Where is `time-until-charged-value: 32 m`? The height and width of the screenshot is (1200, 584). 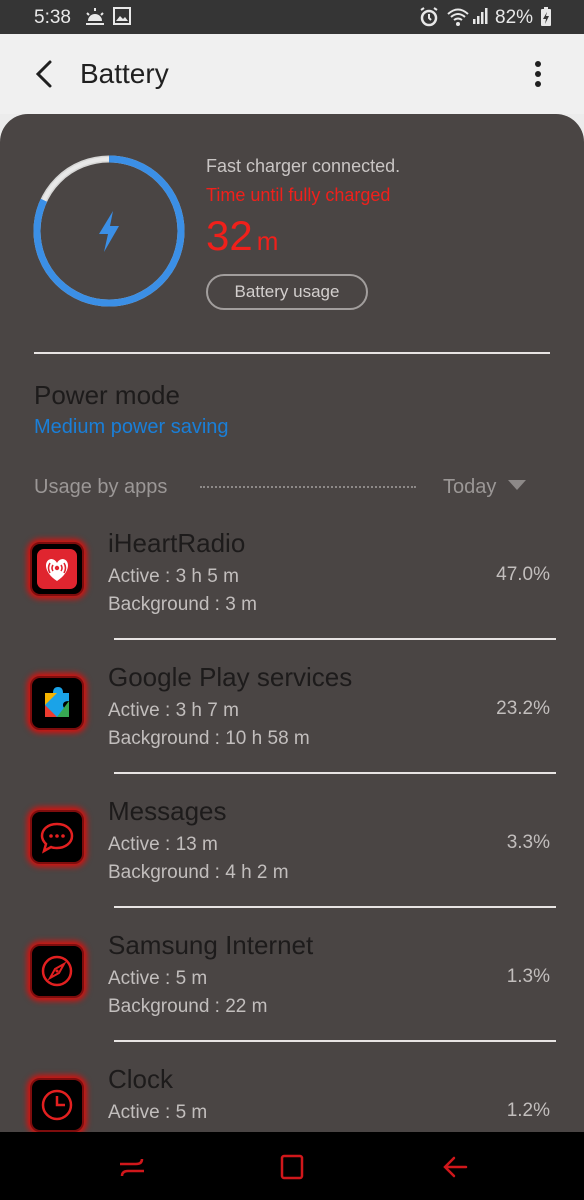
time-until-charged-value: 32 m is located at coordinates (242, 236).